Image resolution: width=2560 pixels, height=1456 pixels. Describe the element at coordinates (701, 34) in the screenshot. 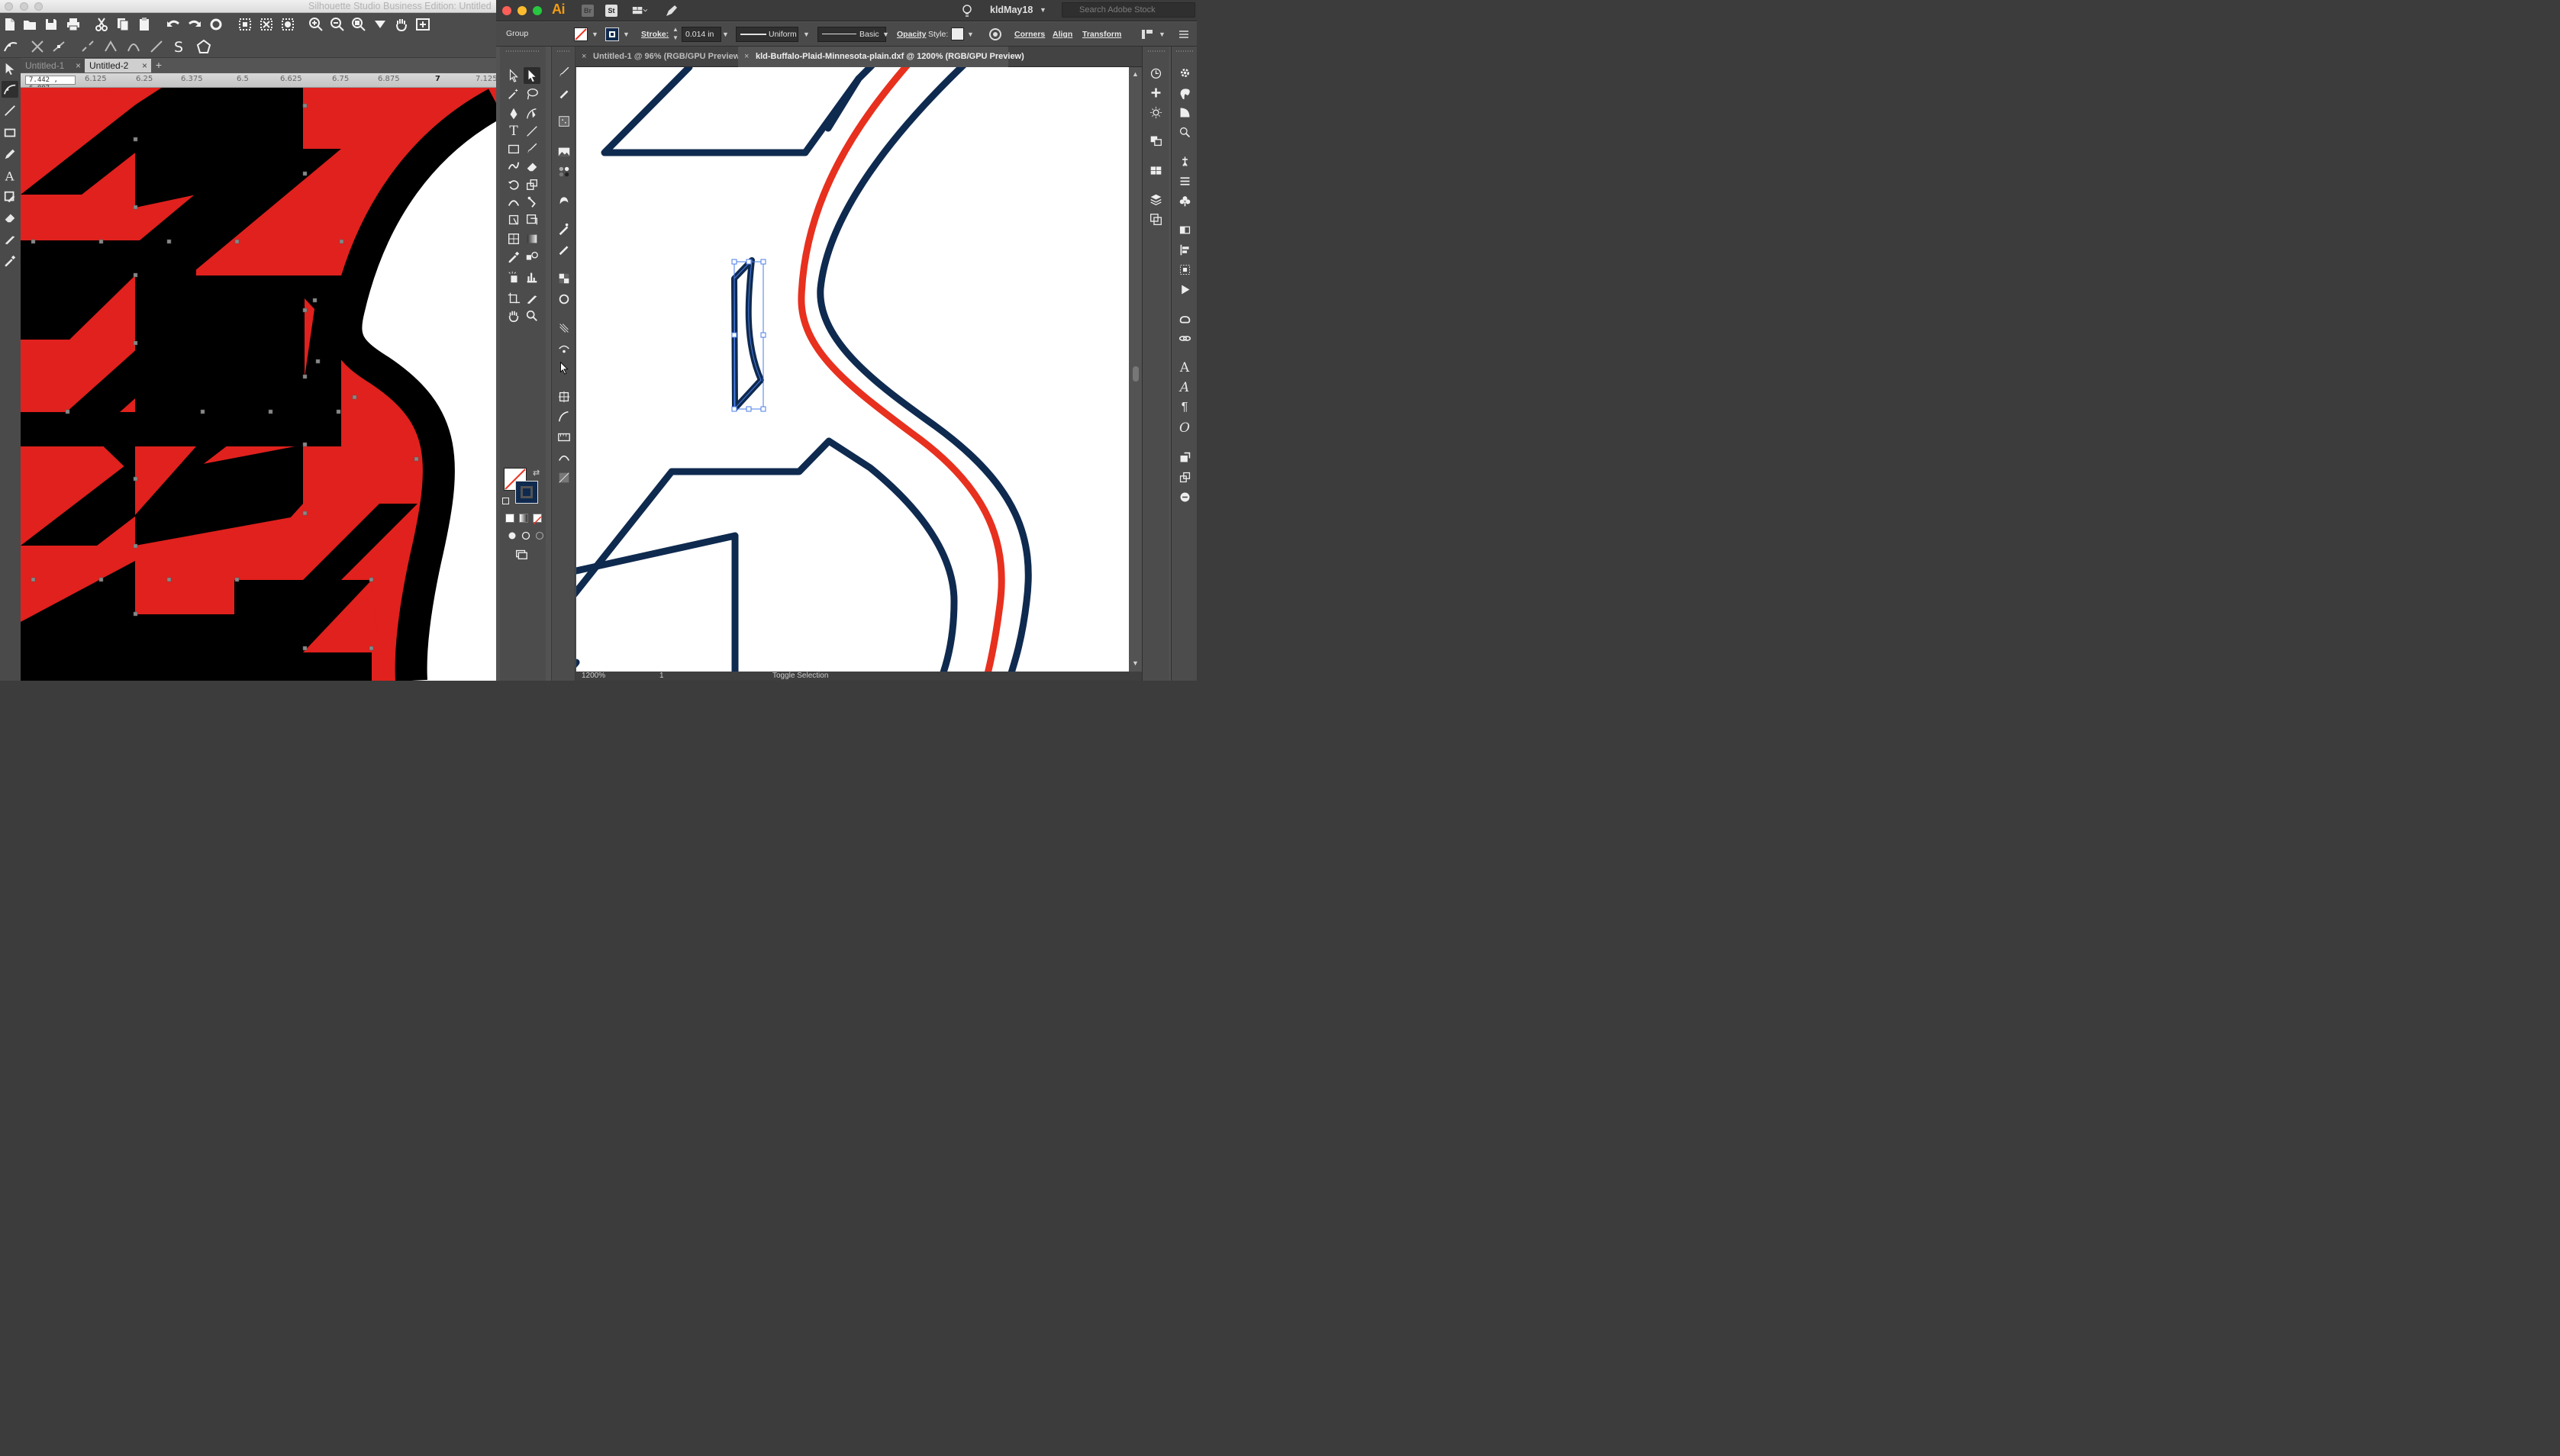

I see `stroke-weight-input: 0.014 in` at that location.